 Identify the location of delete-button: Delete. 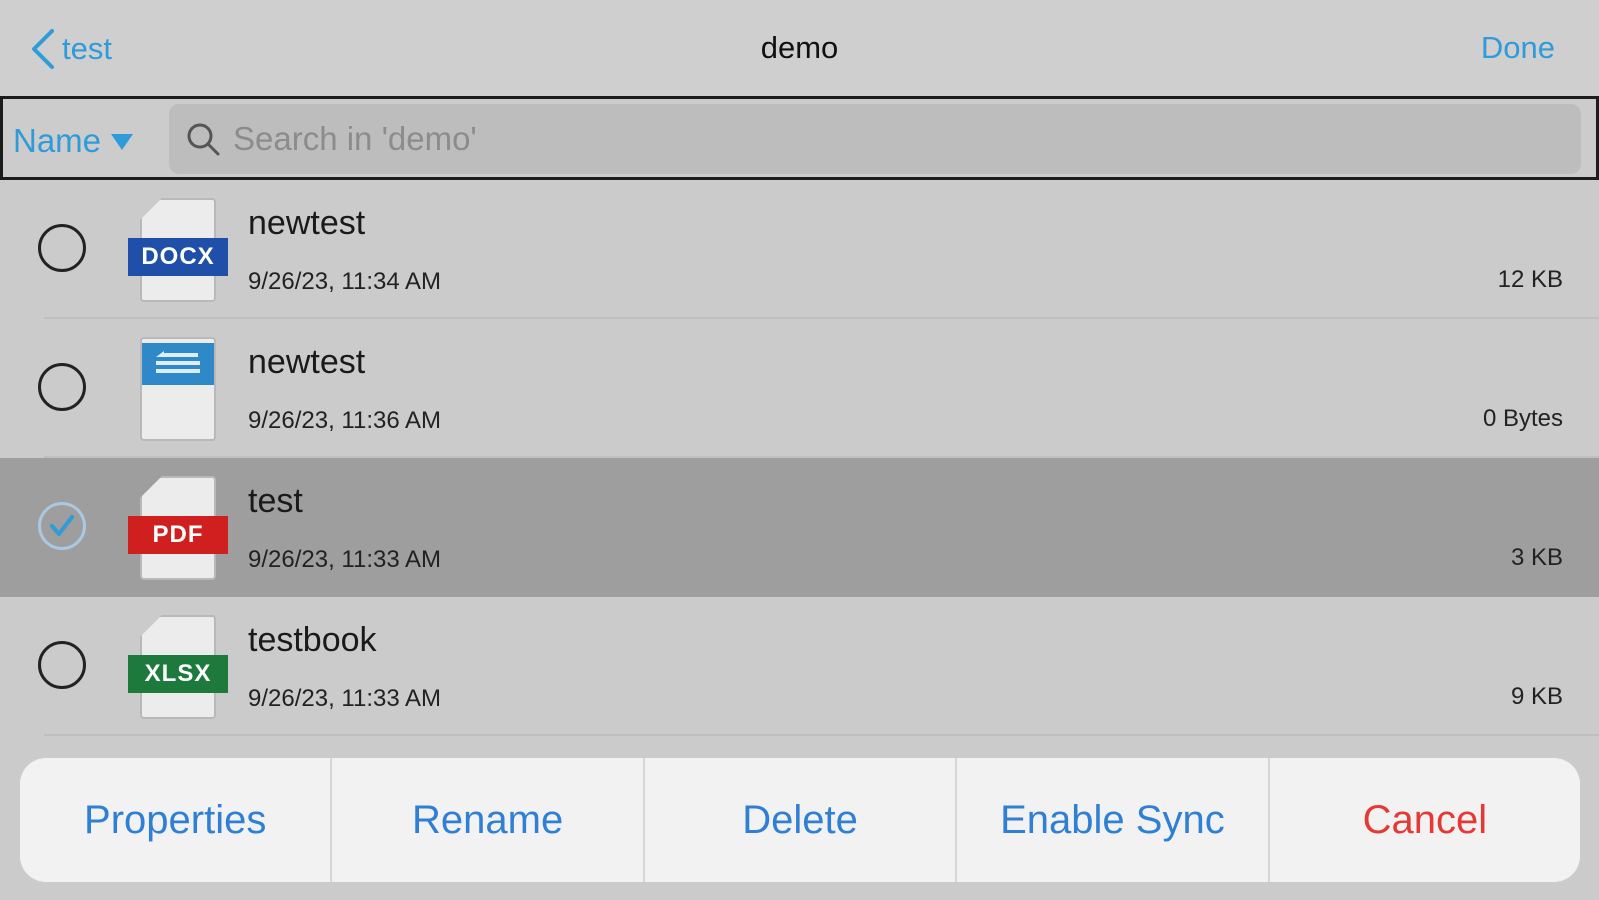
(801, 820).